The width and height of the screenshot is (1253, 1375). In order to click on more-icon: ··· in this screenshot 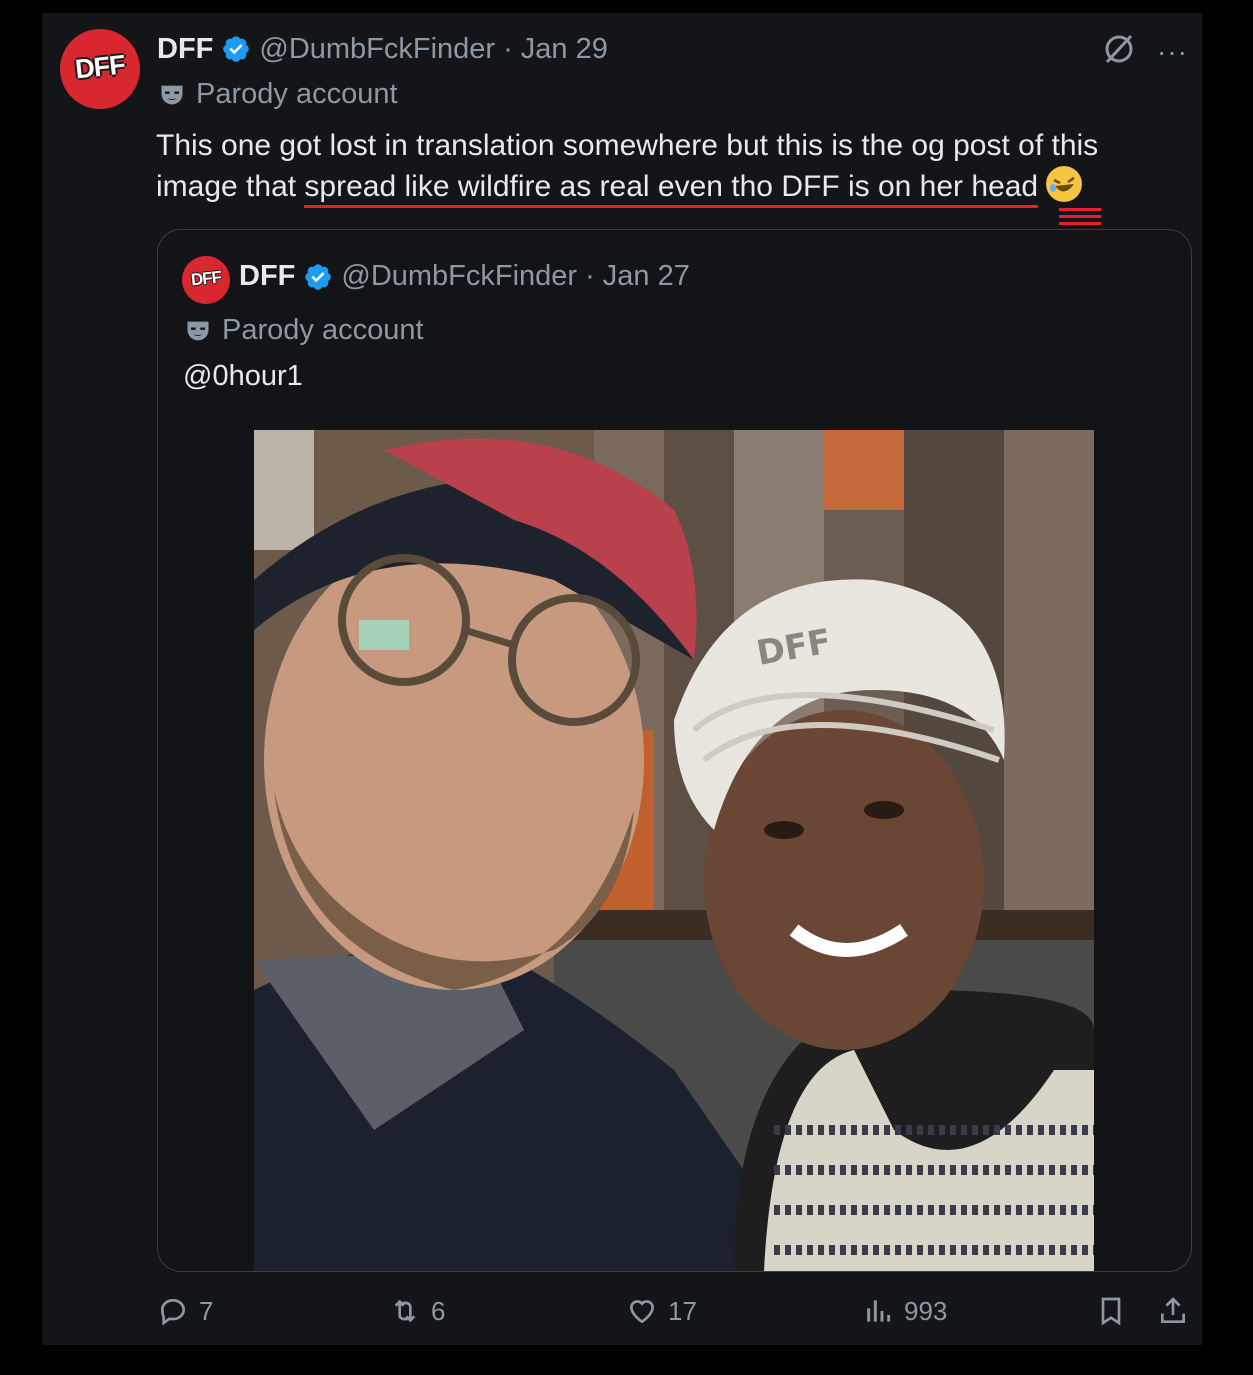, I will do `click(1172, 52)`.